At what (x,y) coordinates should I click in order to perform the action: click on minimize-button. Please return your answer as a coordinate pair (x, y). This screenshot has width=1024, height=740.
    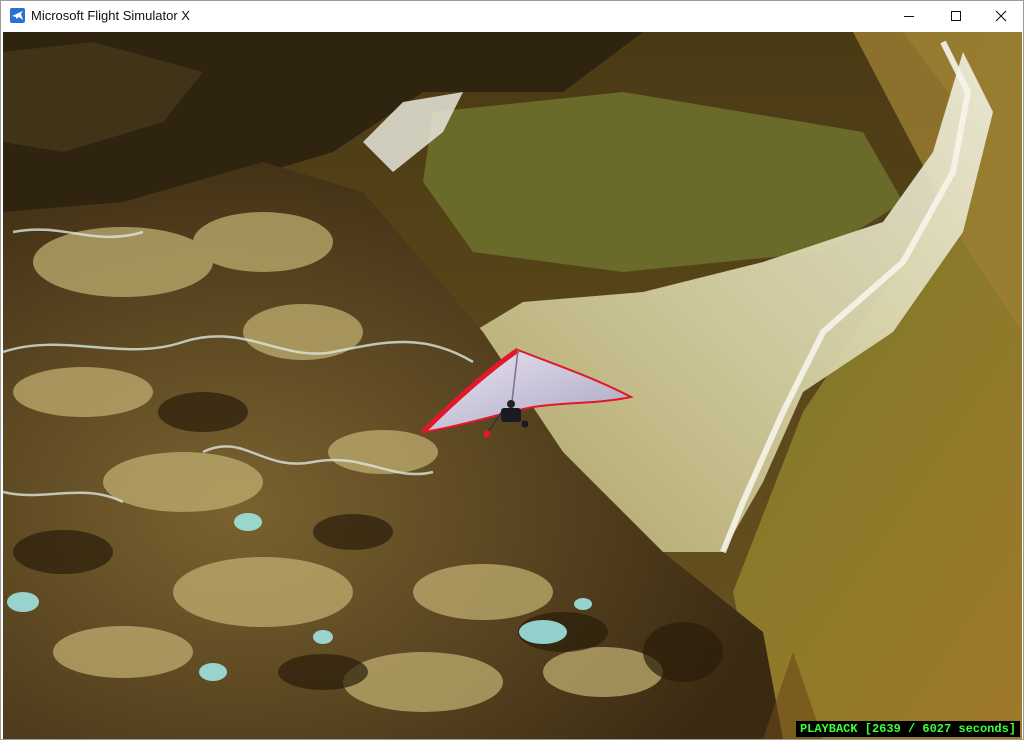
    Looking at the image, I should click on (909, 16).